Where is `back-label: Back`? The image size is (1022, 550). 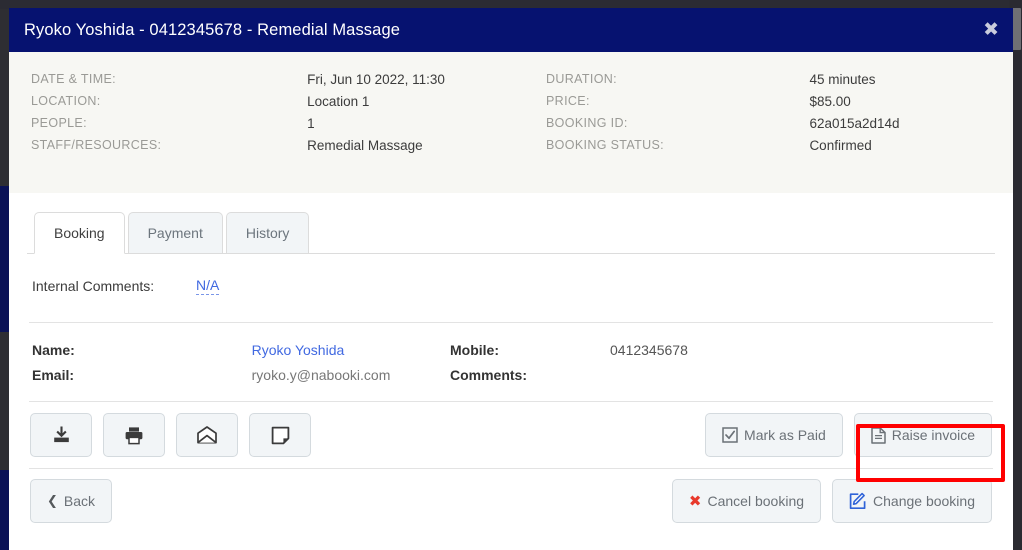
back-label: Back is located at coordinates (79, 501).